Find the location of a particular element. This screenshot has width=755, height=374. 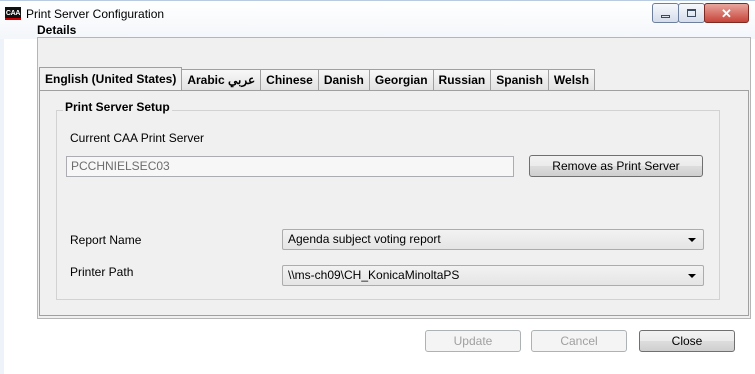

maximize-button is located at coordinates (691, 13).